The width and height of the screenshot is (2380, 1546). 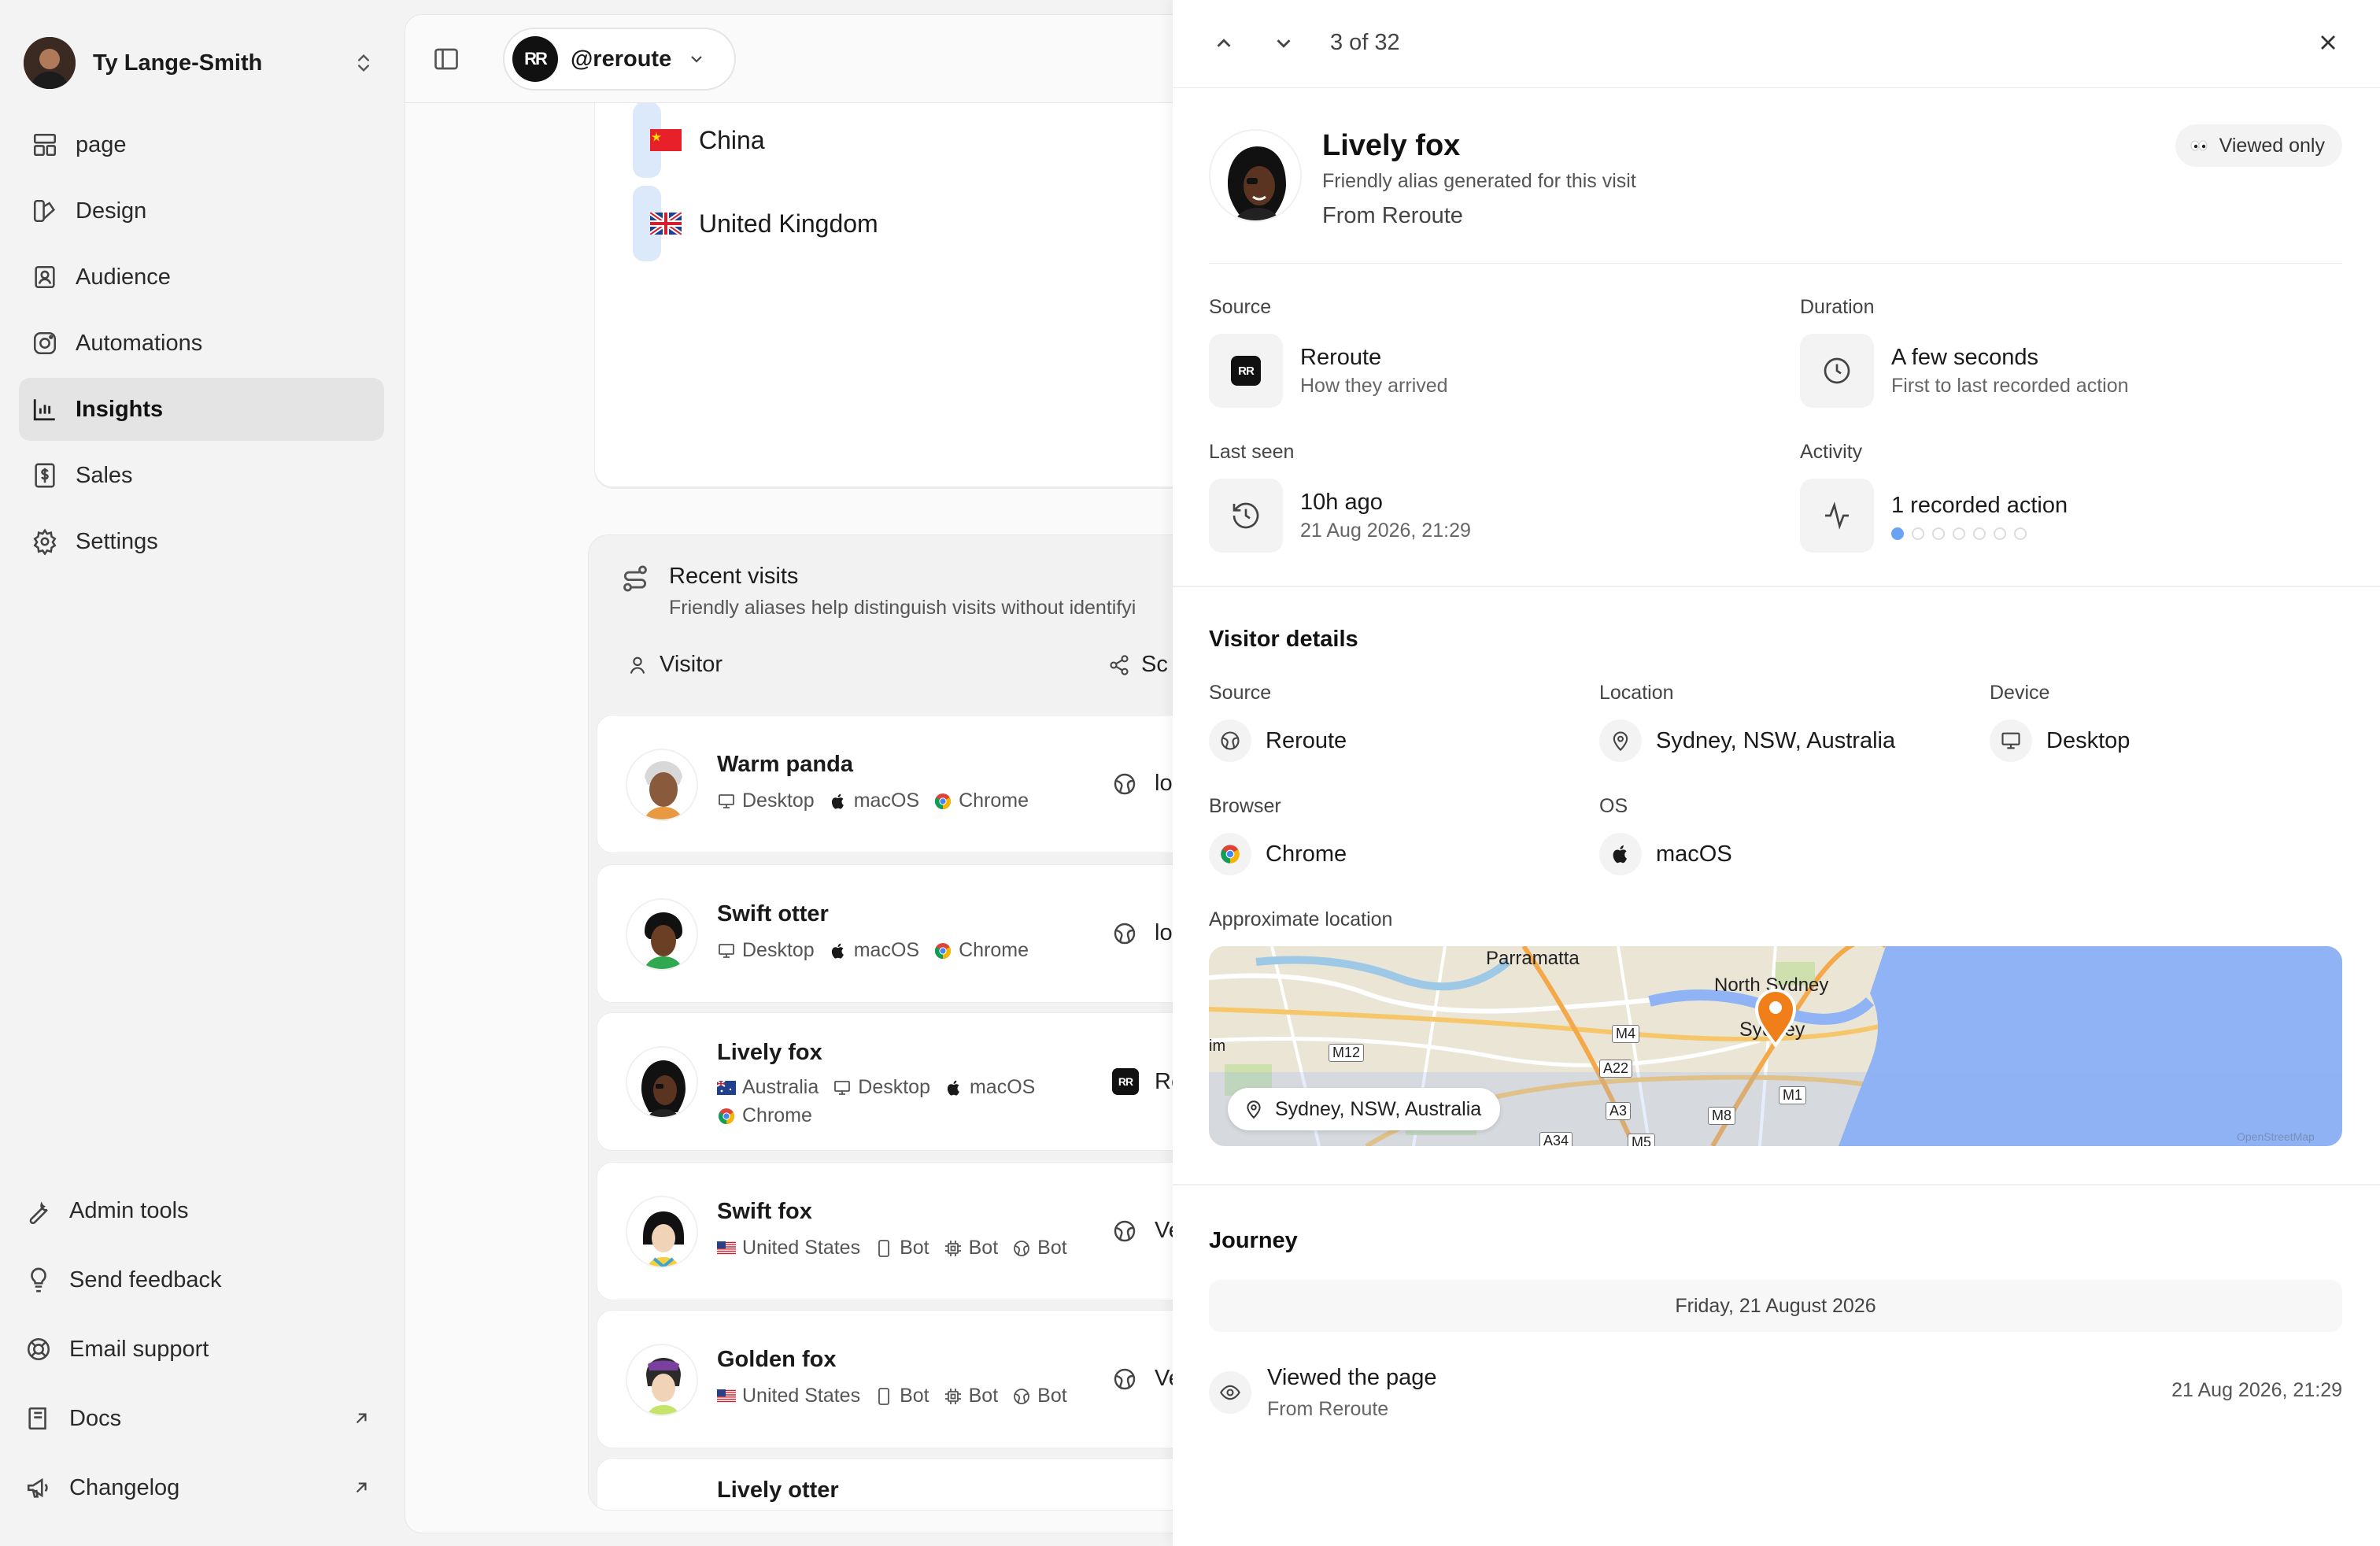 I want to click on nav-item-page: page, so click(x=201, y=144).